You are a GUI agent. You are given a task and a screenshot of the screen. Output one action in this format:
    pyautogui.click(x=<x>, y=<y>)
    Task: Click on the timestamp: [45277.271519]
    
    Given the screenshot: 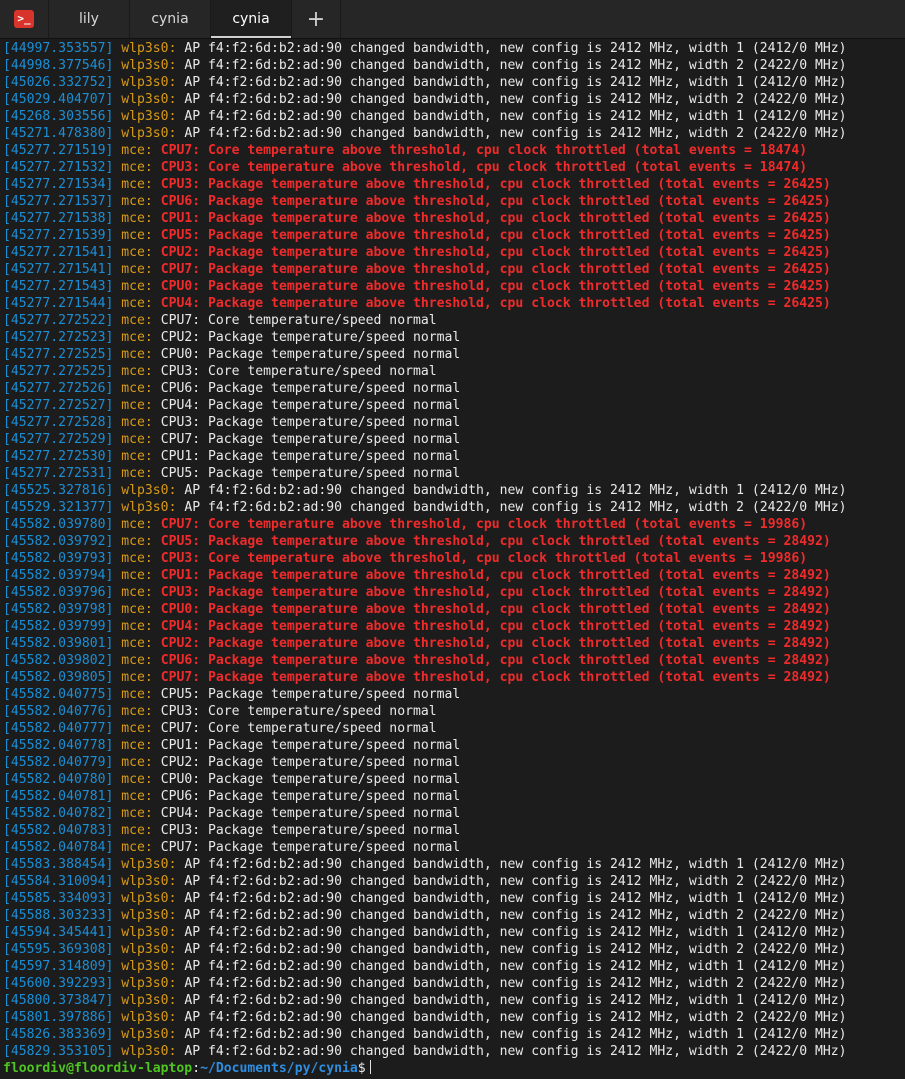 What is the action you would take?
    pyautogui.click(x=58, y=150)
    